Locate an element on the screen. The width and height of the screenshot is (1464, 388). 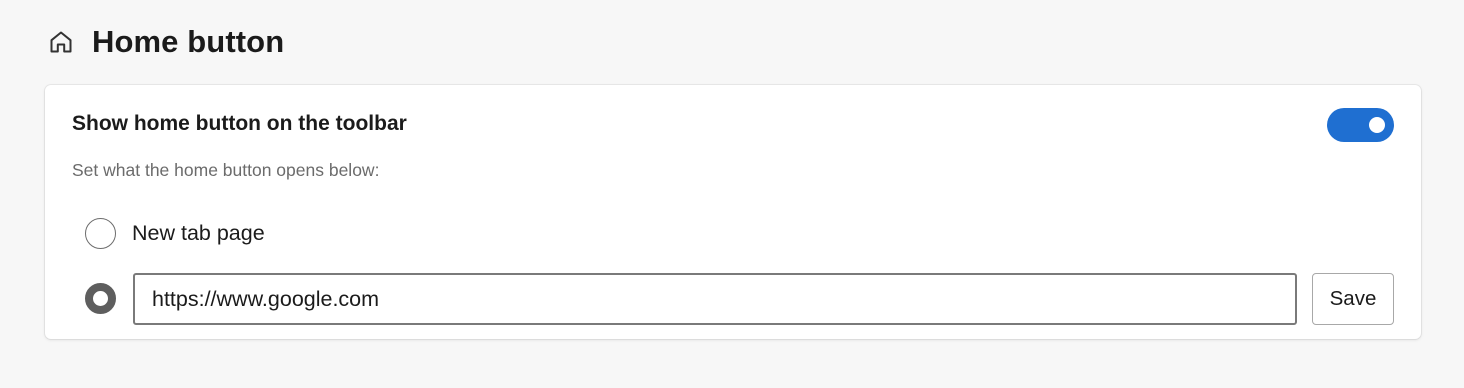
section-title: Home button is located at coordinates (188, 41).